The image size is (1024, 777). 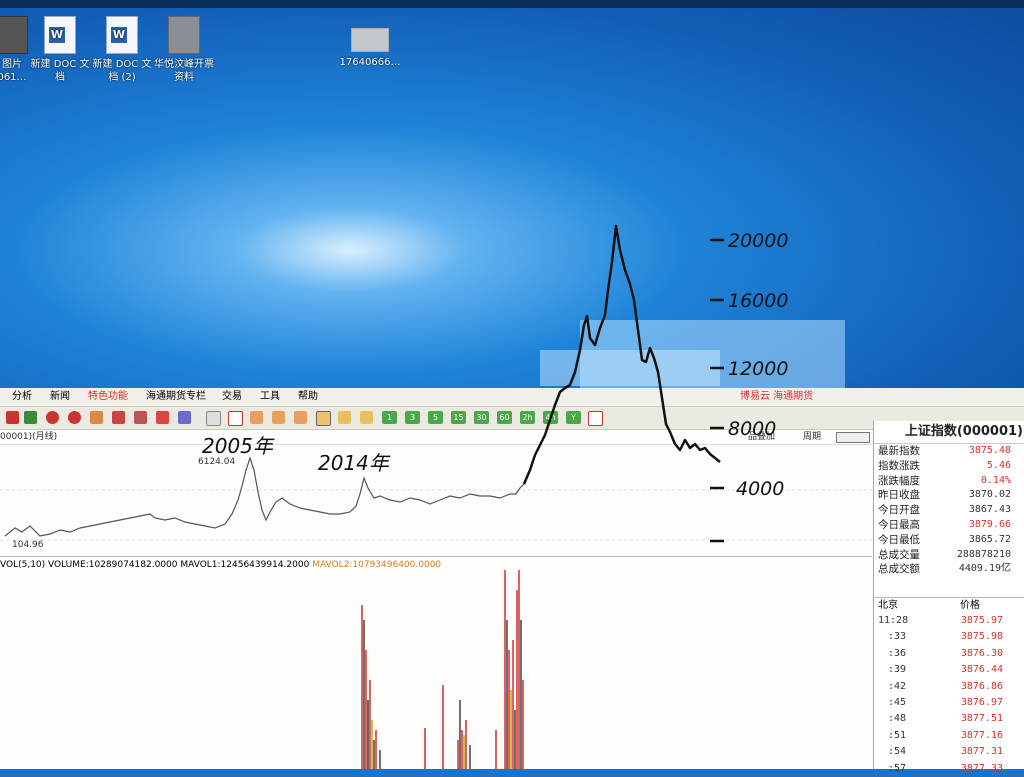 What do you see at coordinates (550, 417) in the screenshot?
I see `period-button-4h: 4h` at bounding box center [550, 417].